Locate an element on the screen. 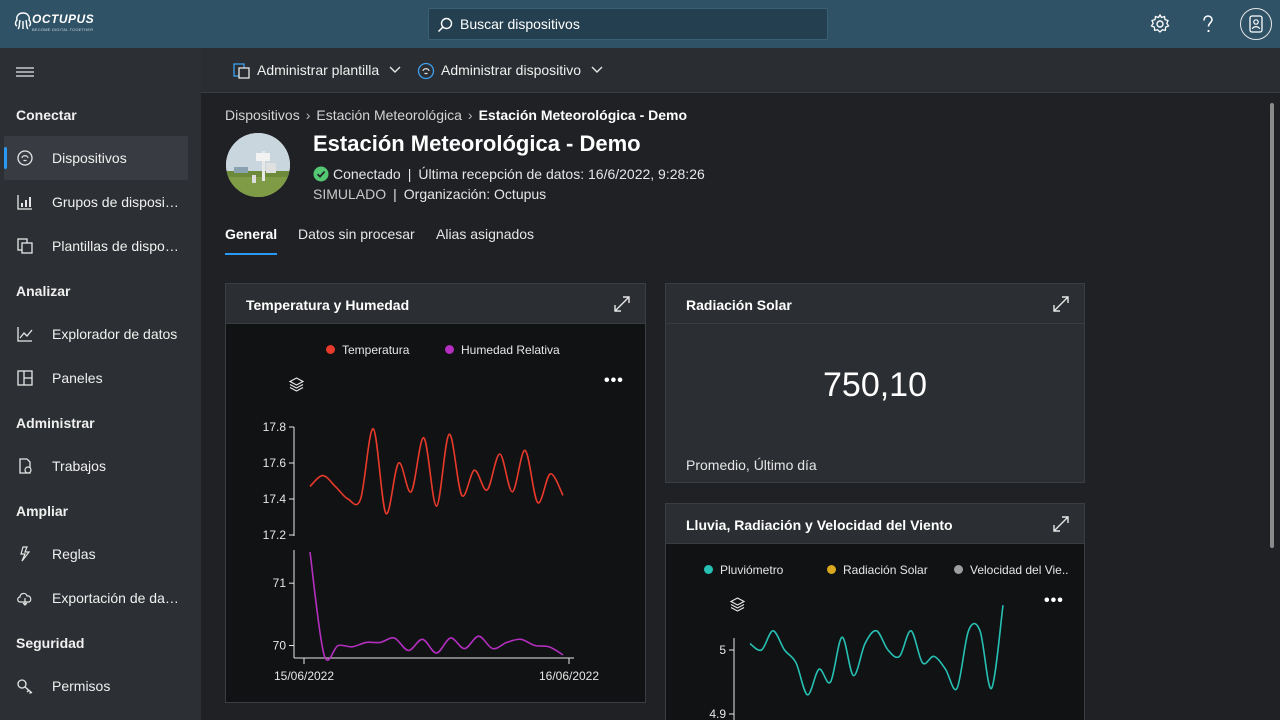 The width and height of the screenshot is (1280, 720). solar-radiation-value: 750,10 is located at coordinates (875, 385).